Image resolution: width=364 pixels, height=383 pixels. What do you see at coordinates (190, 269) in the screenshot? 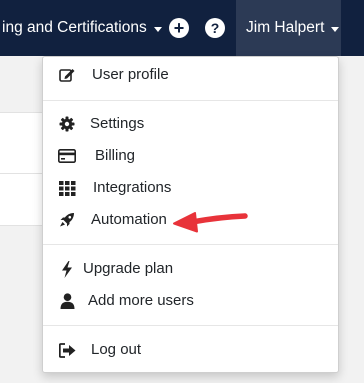
I see `menu-item-upgrade-plan: Upgrade plan` at bounding box center [190, 269].